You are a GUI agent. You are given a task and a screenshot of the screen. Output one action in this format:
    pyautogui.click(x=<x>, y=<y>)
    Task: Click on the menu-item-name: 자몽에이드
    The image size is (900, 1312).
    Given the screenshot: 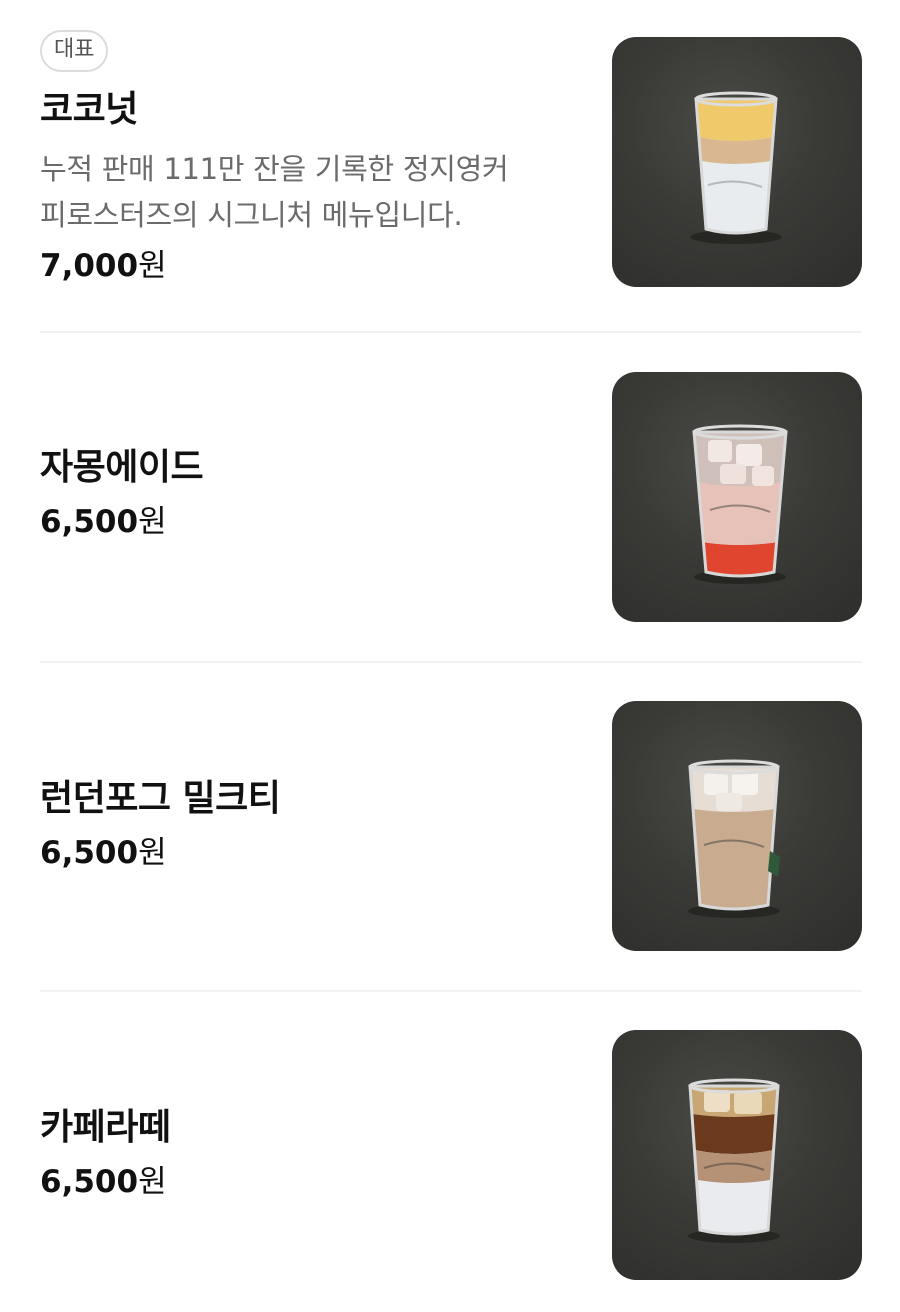 What is the action you would take?
    pyautogui.click(x=122, y=467)
    